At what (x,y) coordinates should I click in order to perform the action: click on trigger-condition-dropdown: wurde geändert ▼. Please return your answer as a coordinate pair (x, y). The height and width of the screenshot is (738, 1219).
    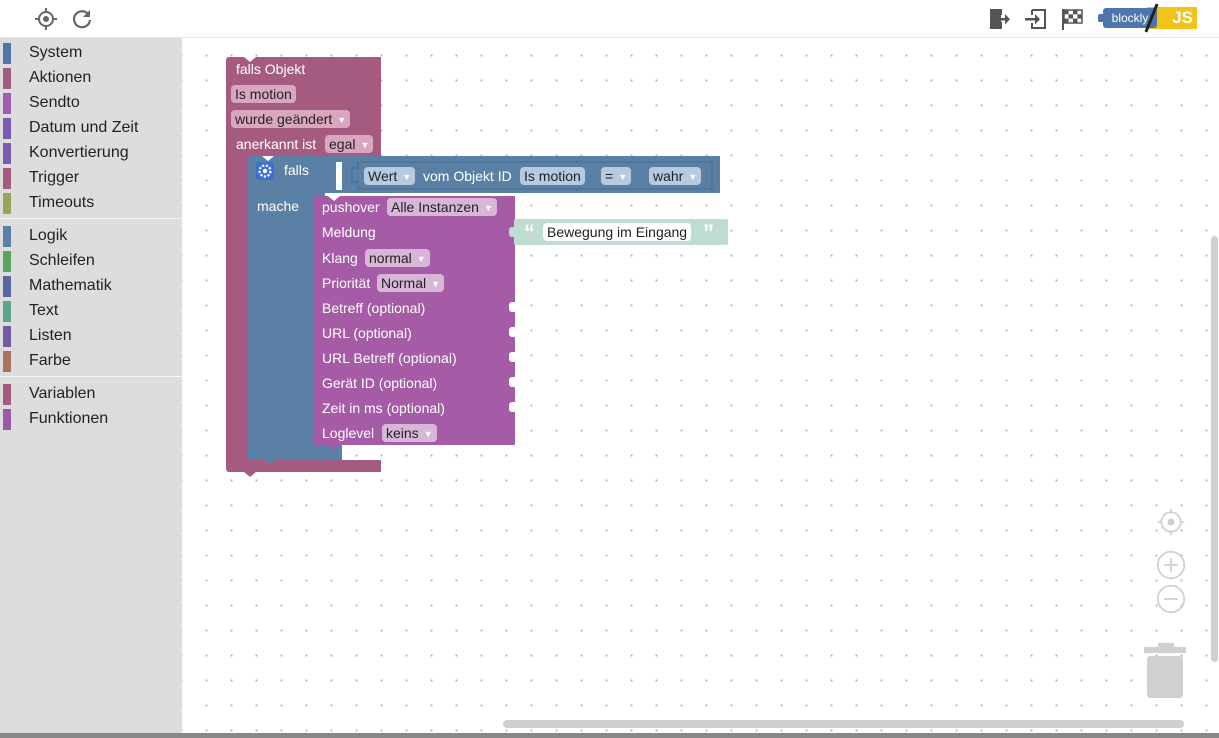
    Looking at the image, I should click on (291, 119).